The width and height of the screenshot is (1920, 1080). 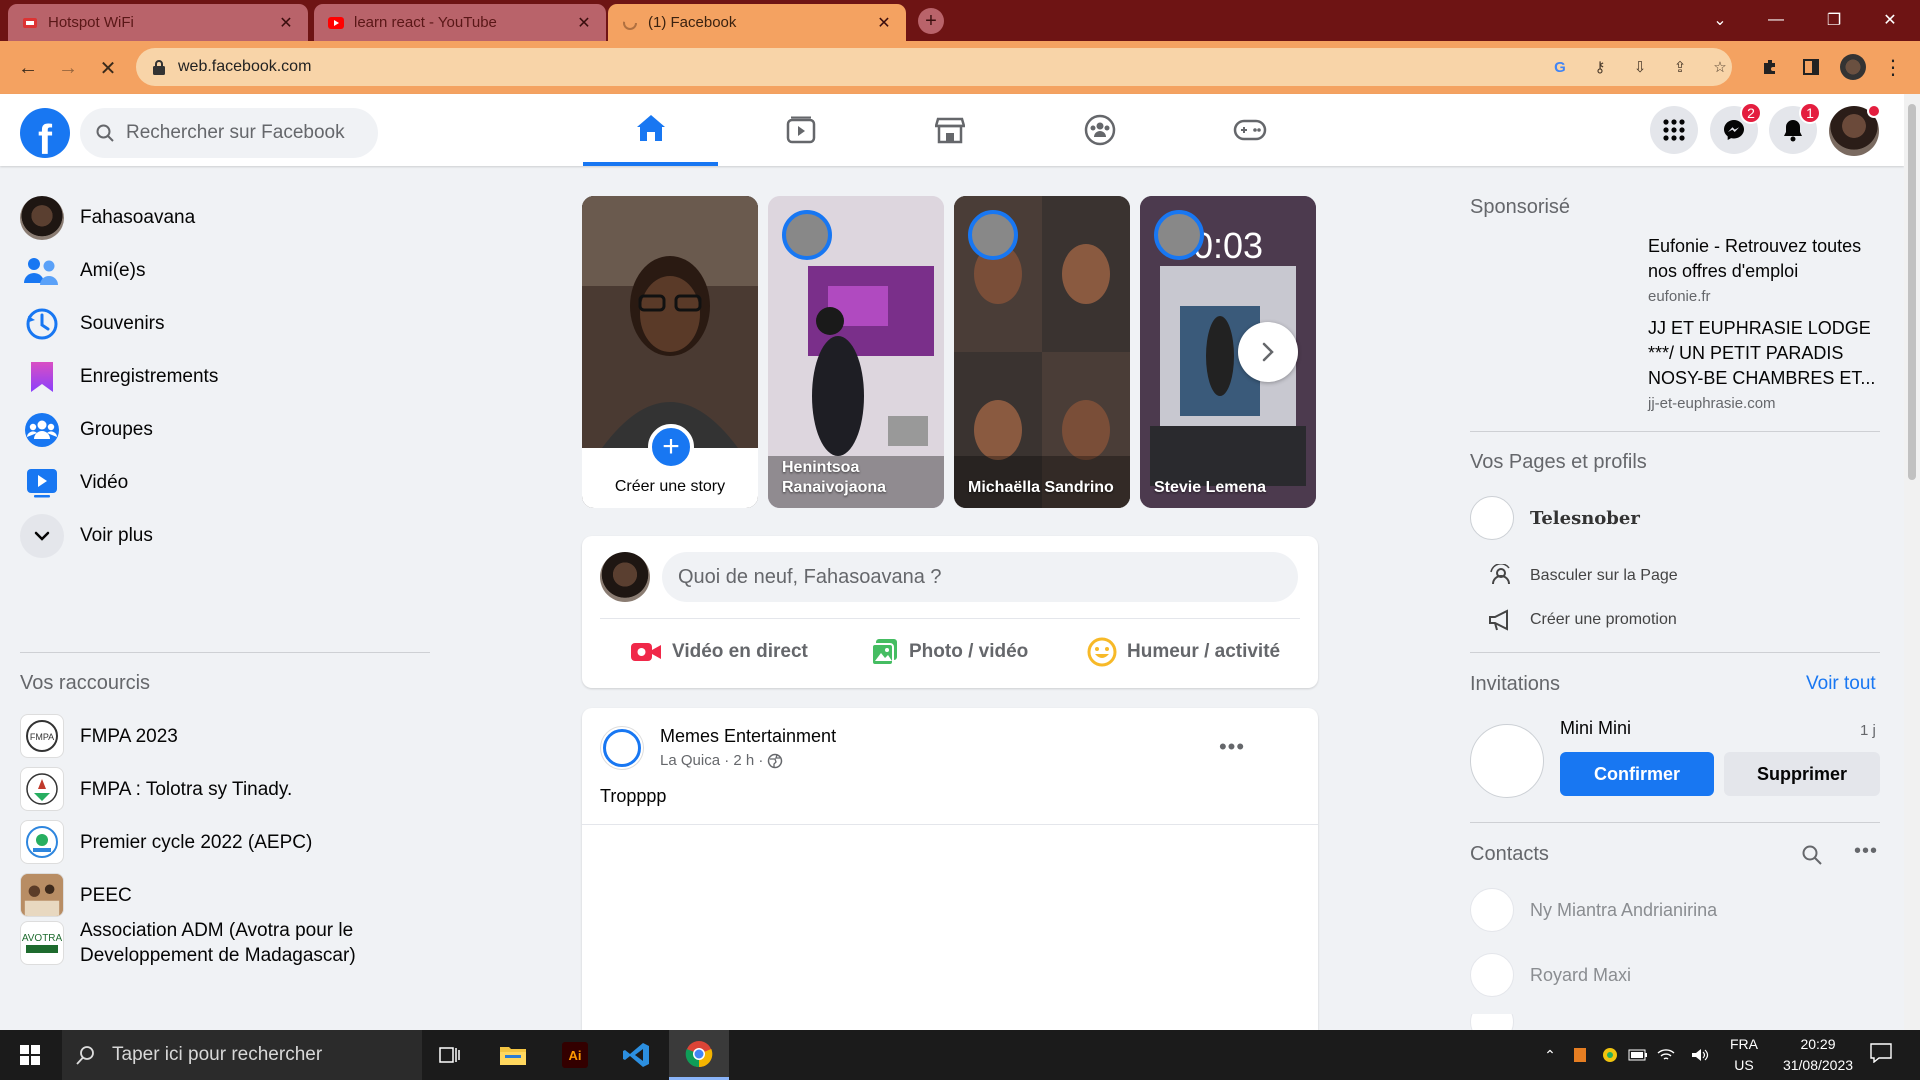 What do you see at coordinates (1583, 576) in the screenshot?
I see `switch-to-page-button: Basculer sur la Page` at bounding box center [1583, 576].